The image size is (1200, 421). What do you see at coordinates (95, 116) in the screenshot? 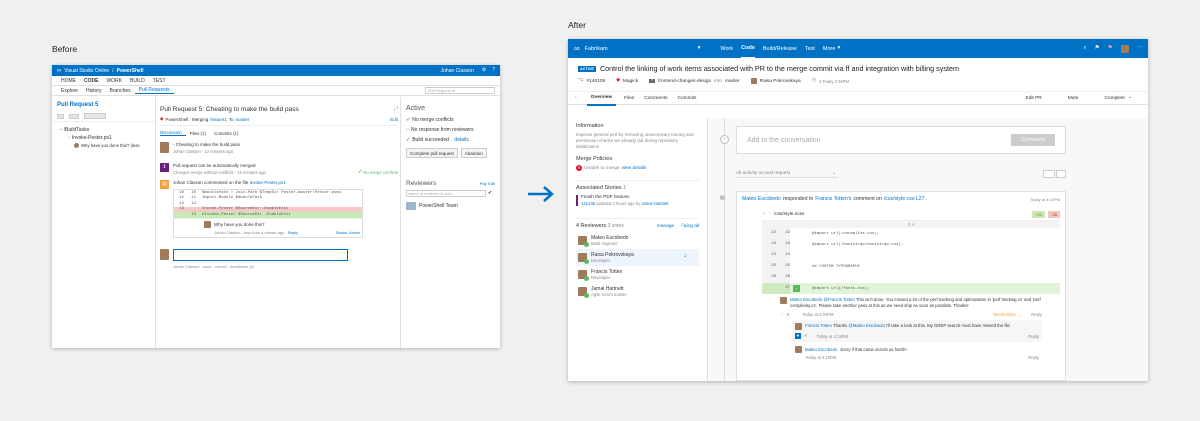
I see `comment-filter-button` at bounding box center [95, 116].